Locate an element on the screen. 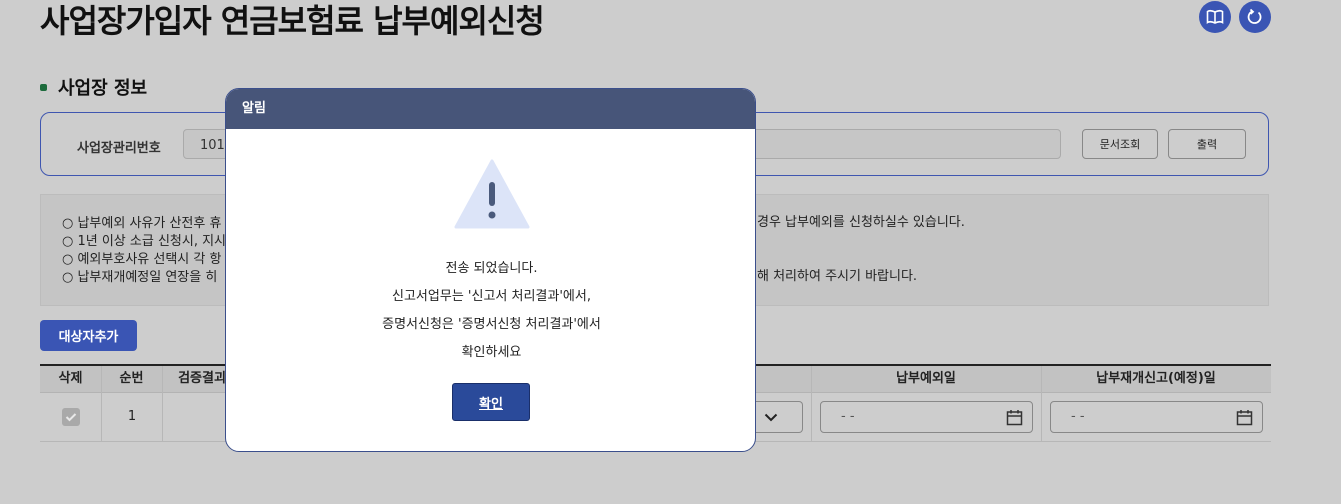  resume-date-input: - - is located at coordinates (1156, 417).